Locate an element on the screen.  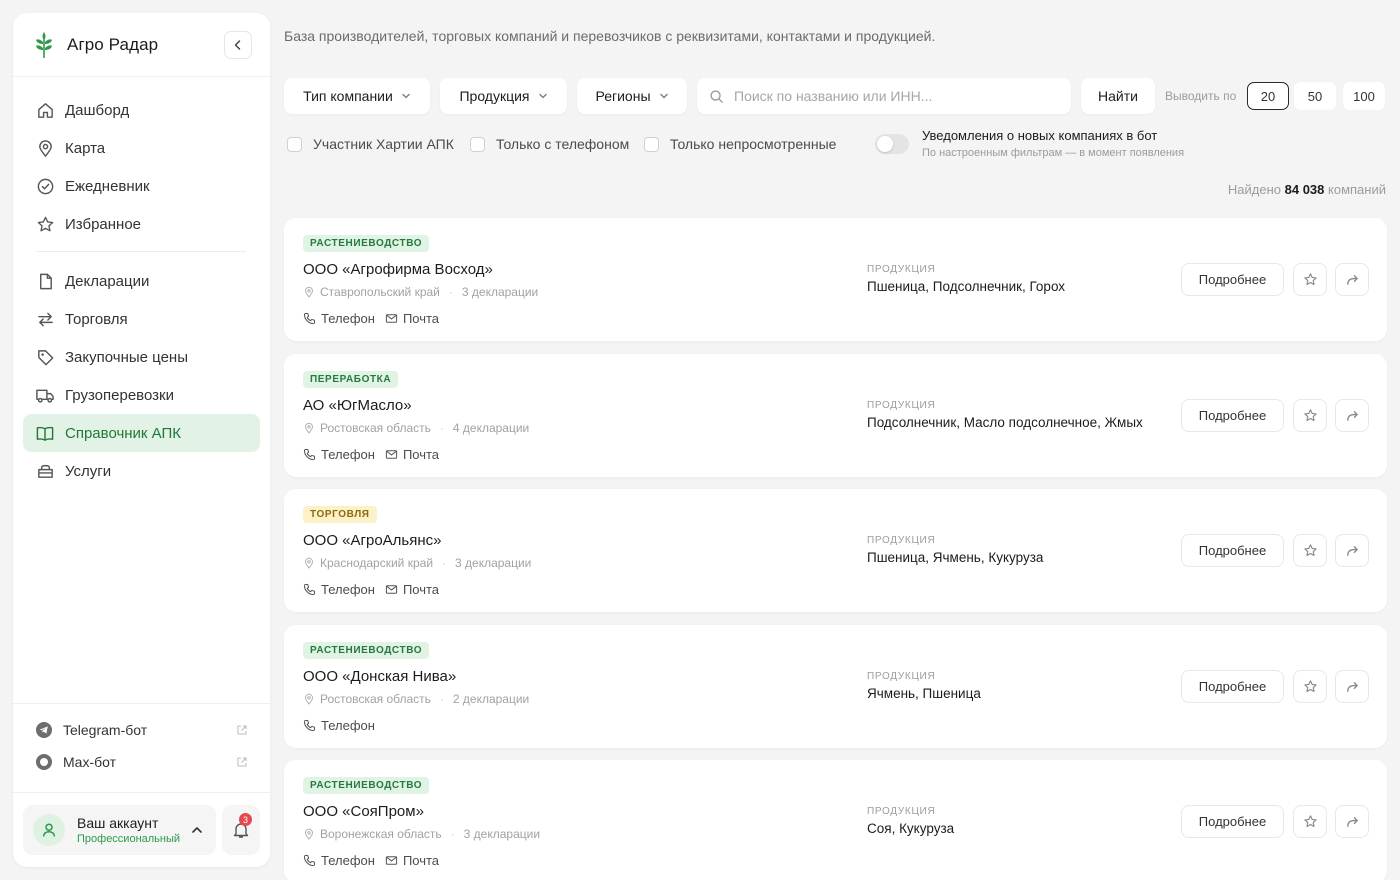
per-page-50-button: 50 is located at coordinates (1315, 96).